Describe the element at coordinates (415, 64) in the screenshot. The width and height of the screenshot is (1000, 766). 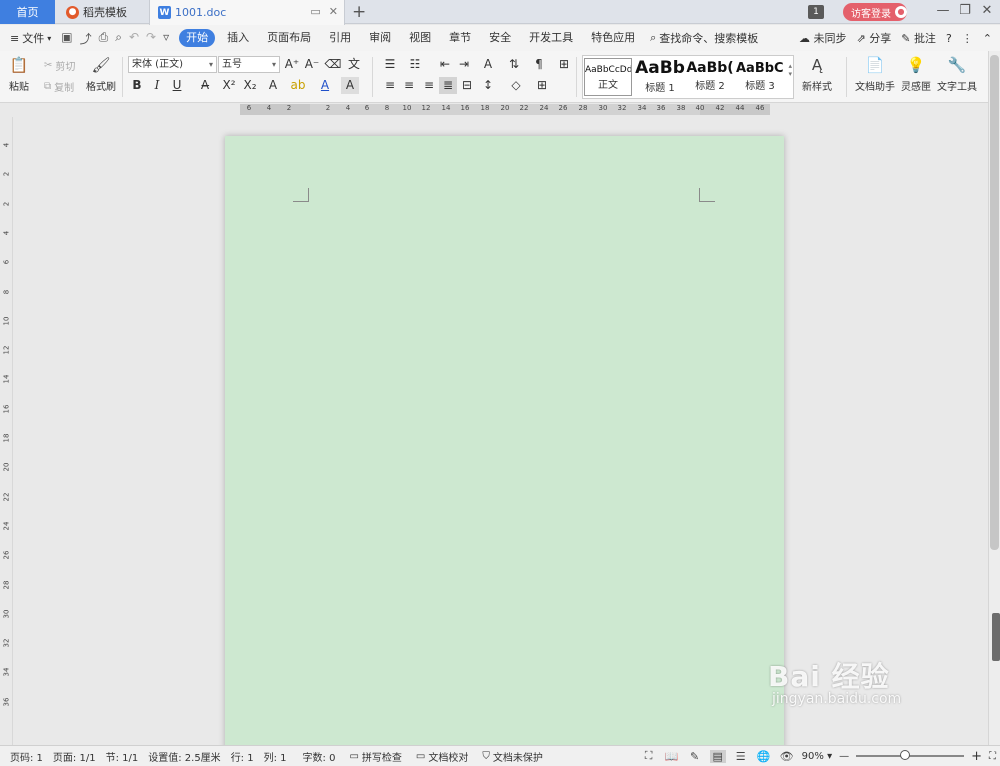
I see `numbered-list-icon: ☷` at that location.